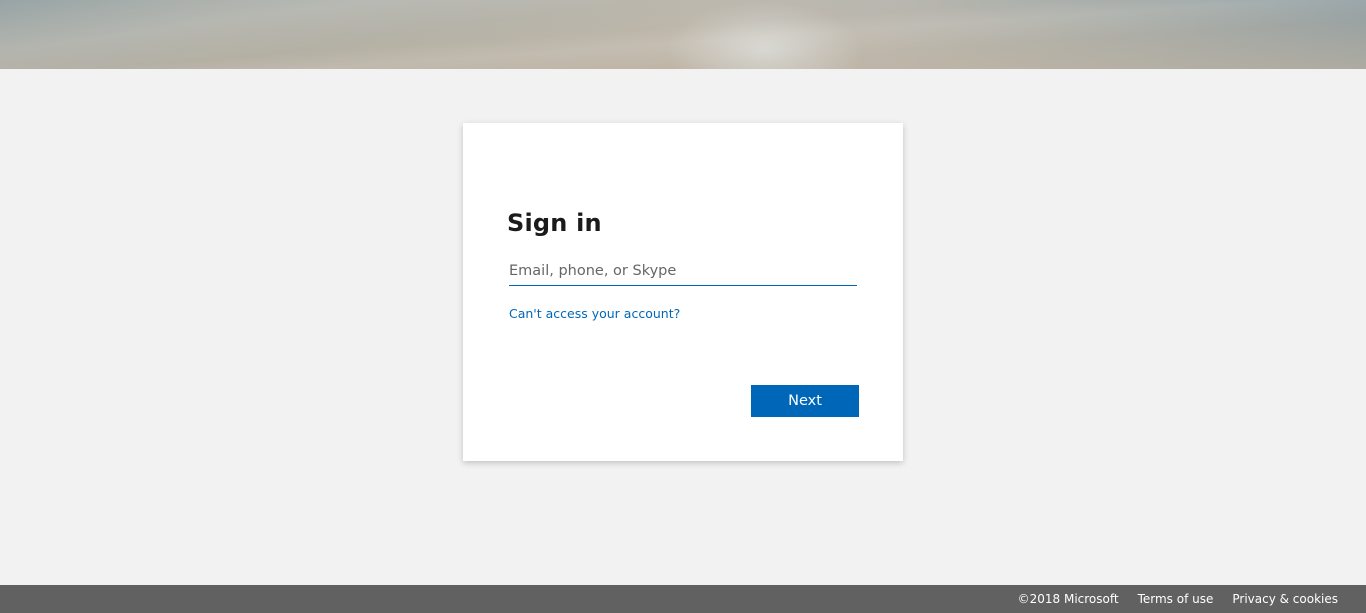  Describe the element at coordinates (1285, 599) in the screenshot. I see `privacy-cookies-link: Privacy & cookies` at that location.